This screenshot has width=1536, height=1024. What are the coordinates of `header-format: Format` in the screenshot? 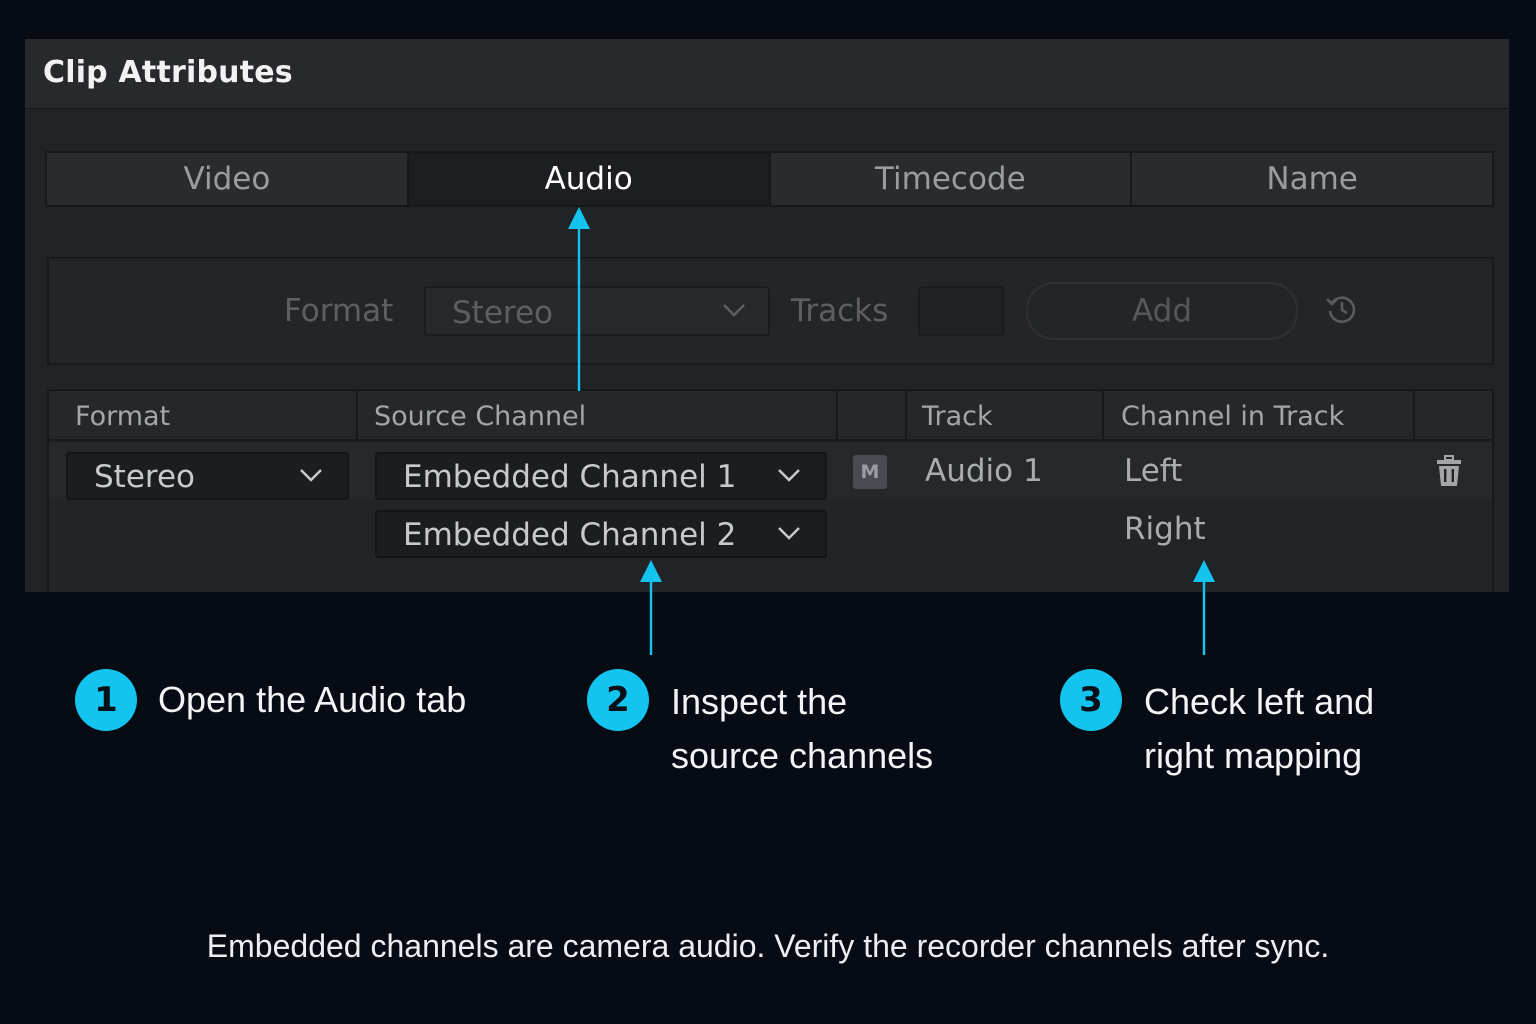 It's located at (123, 416).